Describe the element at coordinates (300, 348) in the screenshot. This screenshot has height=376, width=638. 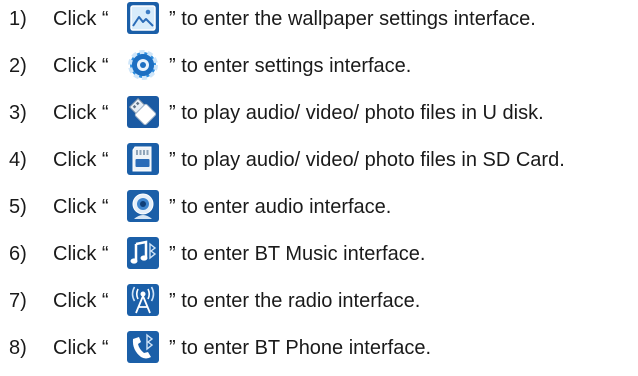
I see `instruction-text: ” to enter BT Phone interface.` at that location.